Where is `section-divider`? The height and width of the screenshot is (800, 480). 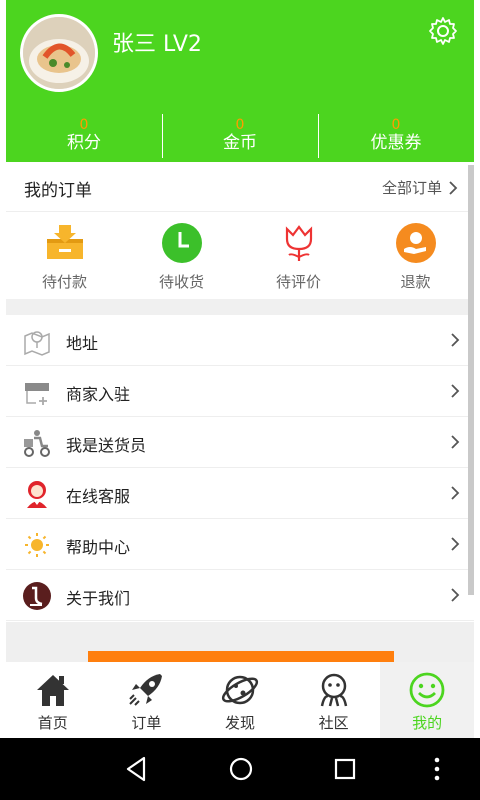
section-divider is located at coordinates (240, 307).